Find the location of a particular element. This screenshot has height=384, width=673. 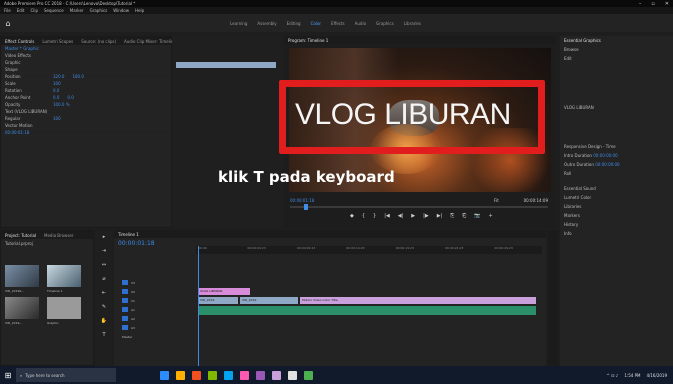

track-header: V2 is located at coordinates (155, 291).